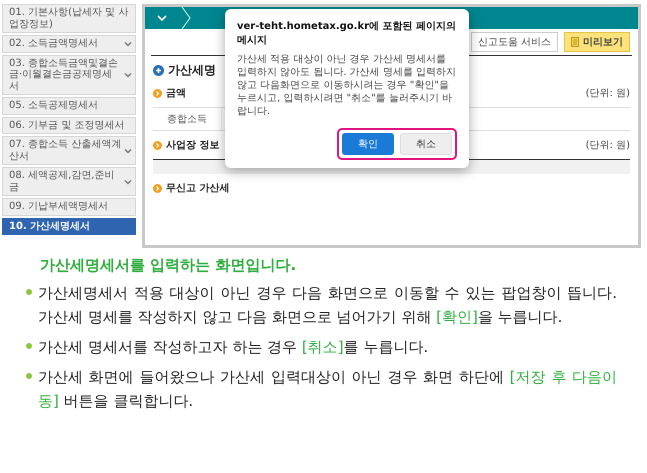  I want to click on bullet-text: 가산세 화면에 들어왔으나 가산세 입력대상이 아닌 경우 화면 하단에 [저장 후 다음이동] 버튼을 클릭합니다., so click(327, 389).